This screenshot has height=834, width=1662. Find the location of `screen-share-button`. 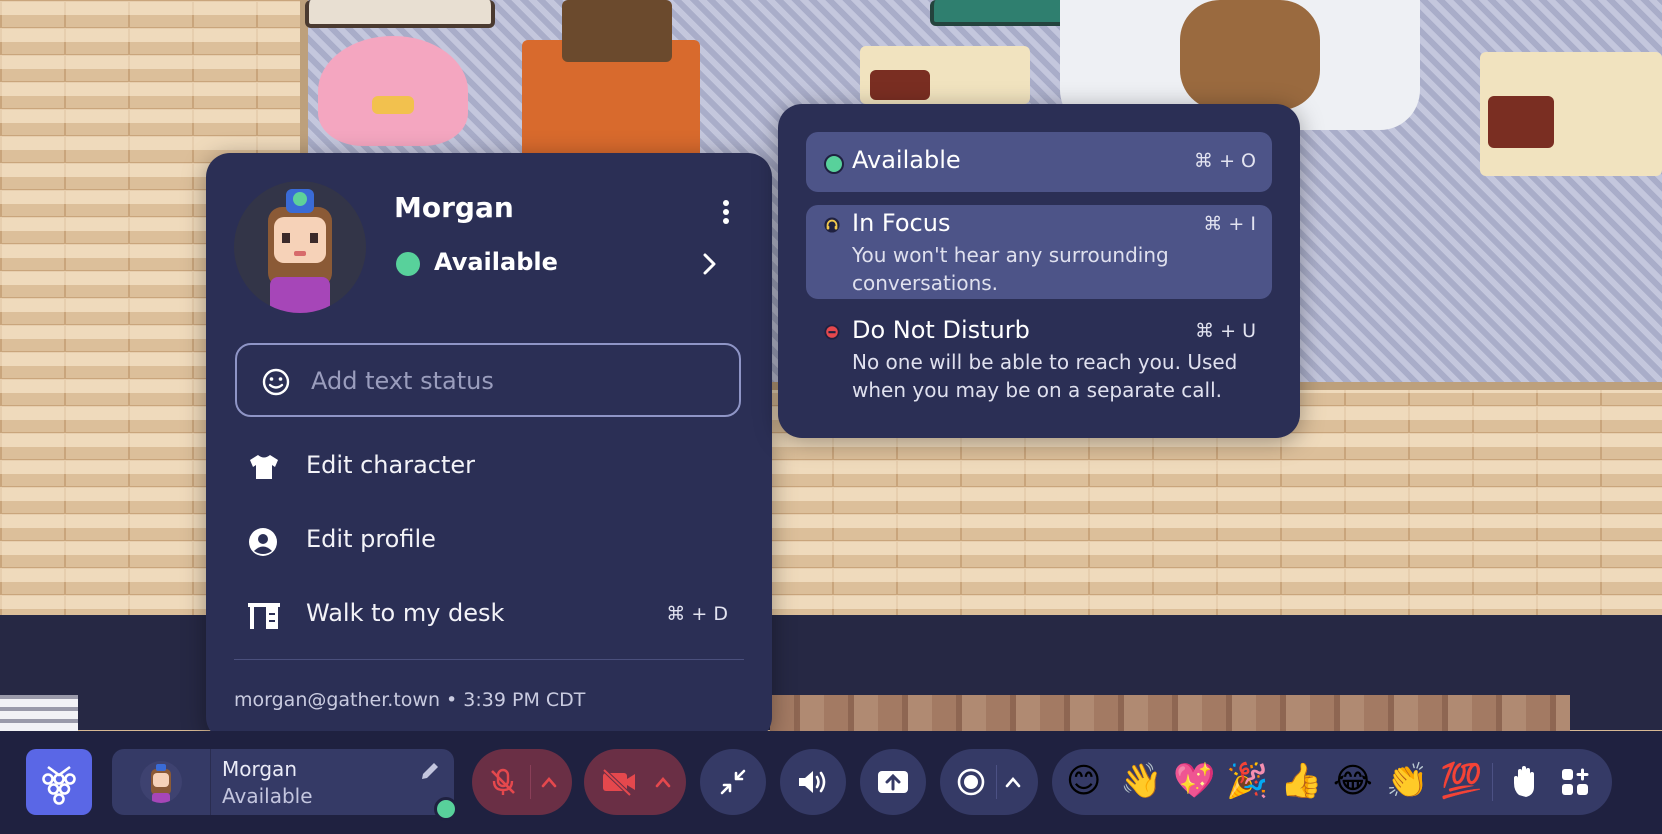

screen-share-button is located at coordinates (893, 782).